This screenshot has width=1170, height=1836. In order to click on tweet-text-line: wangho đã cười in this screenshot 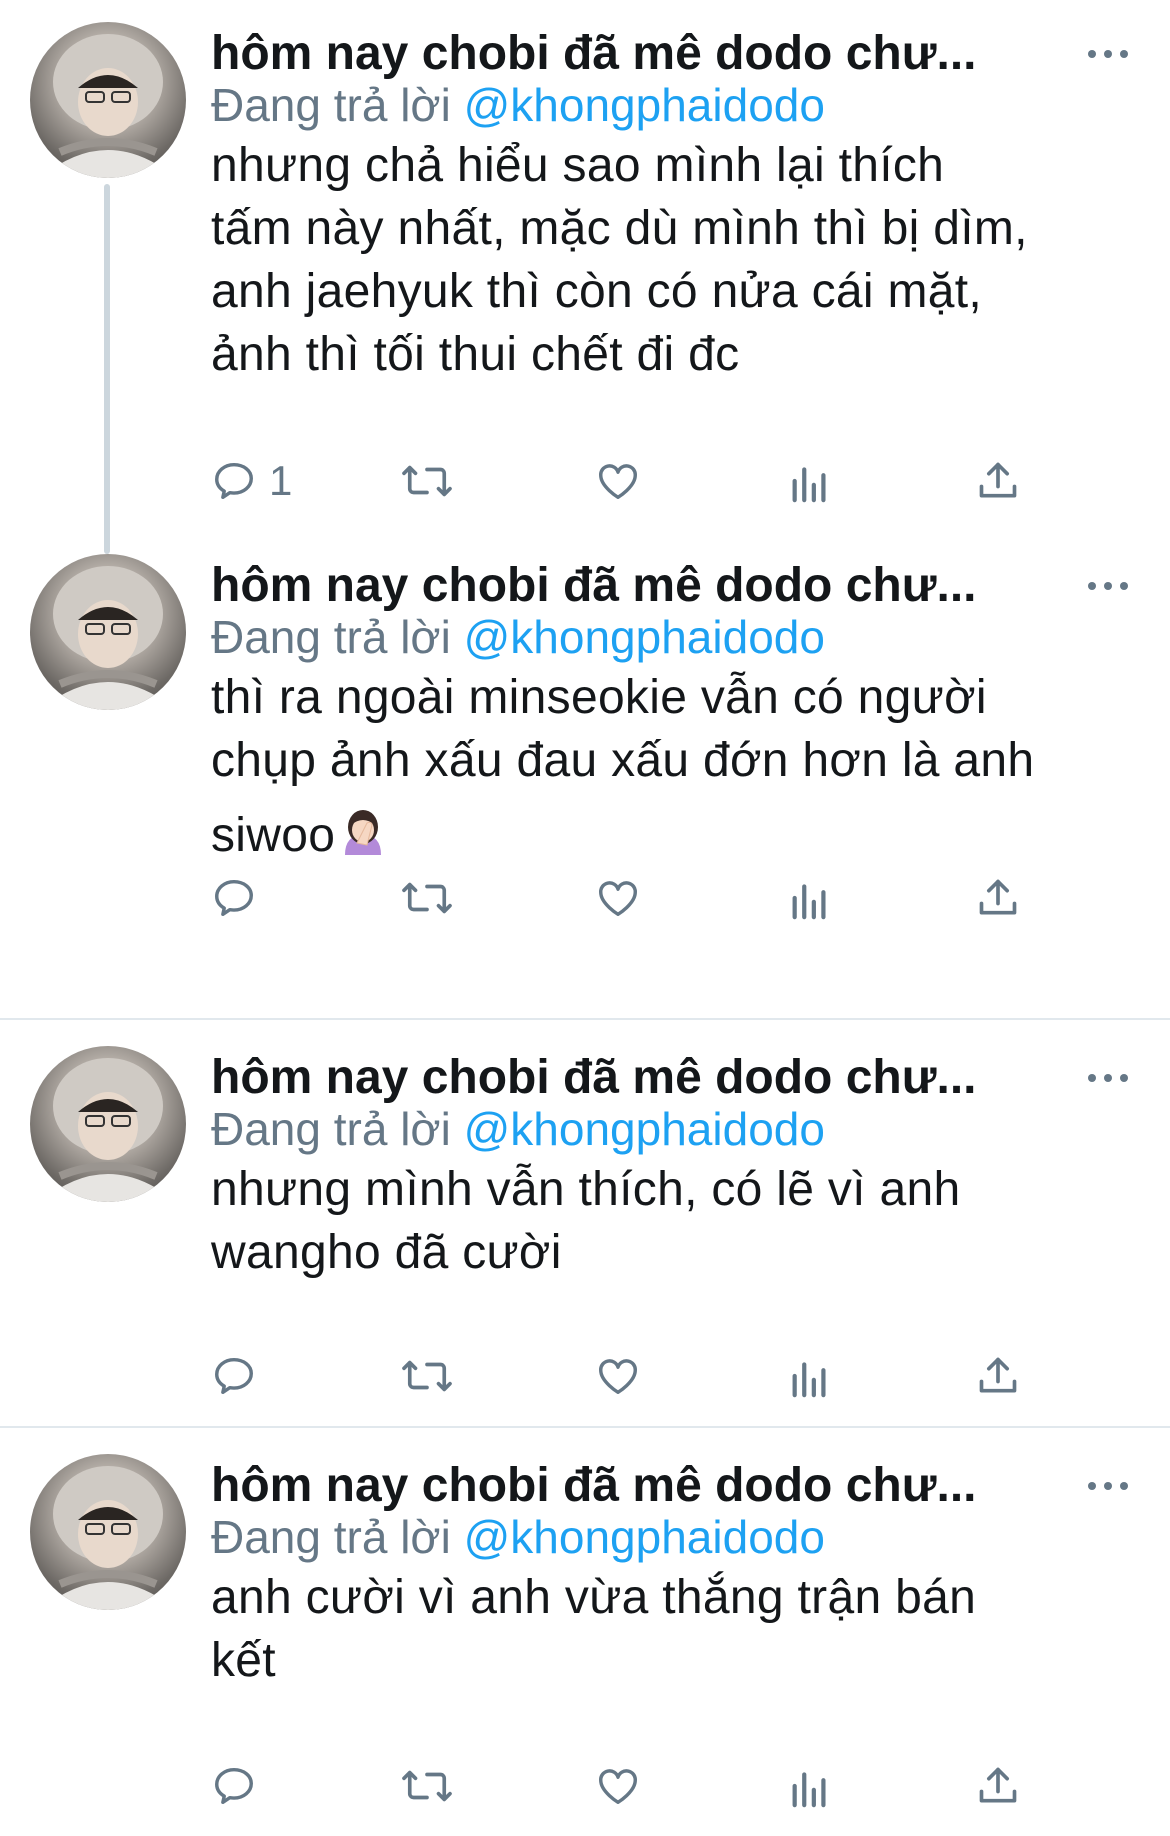, I will do `click(386, 1252)`.